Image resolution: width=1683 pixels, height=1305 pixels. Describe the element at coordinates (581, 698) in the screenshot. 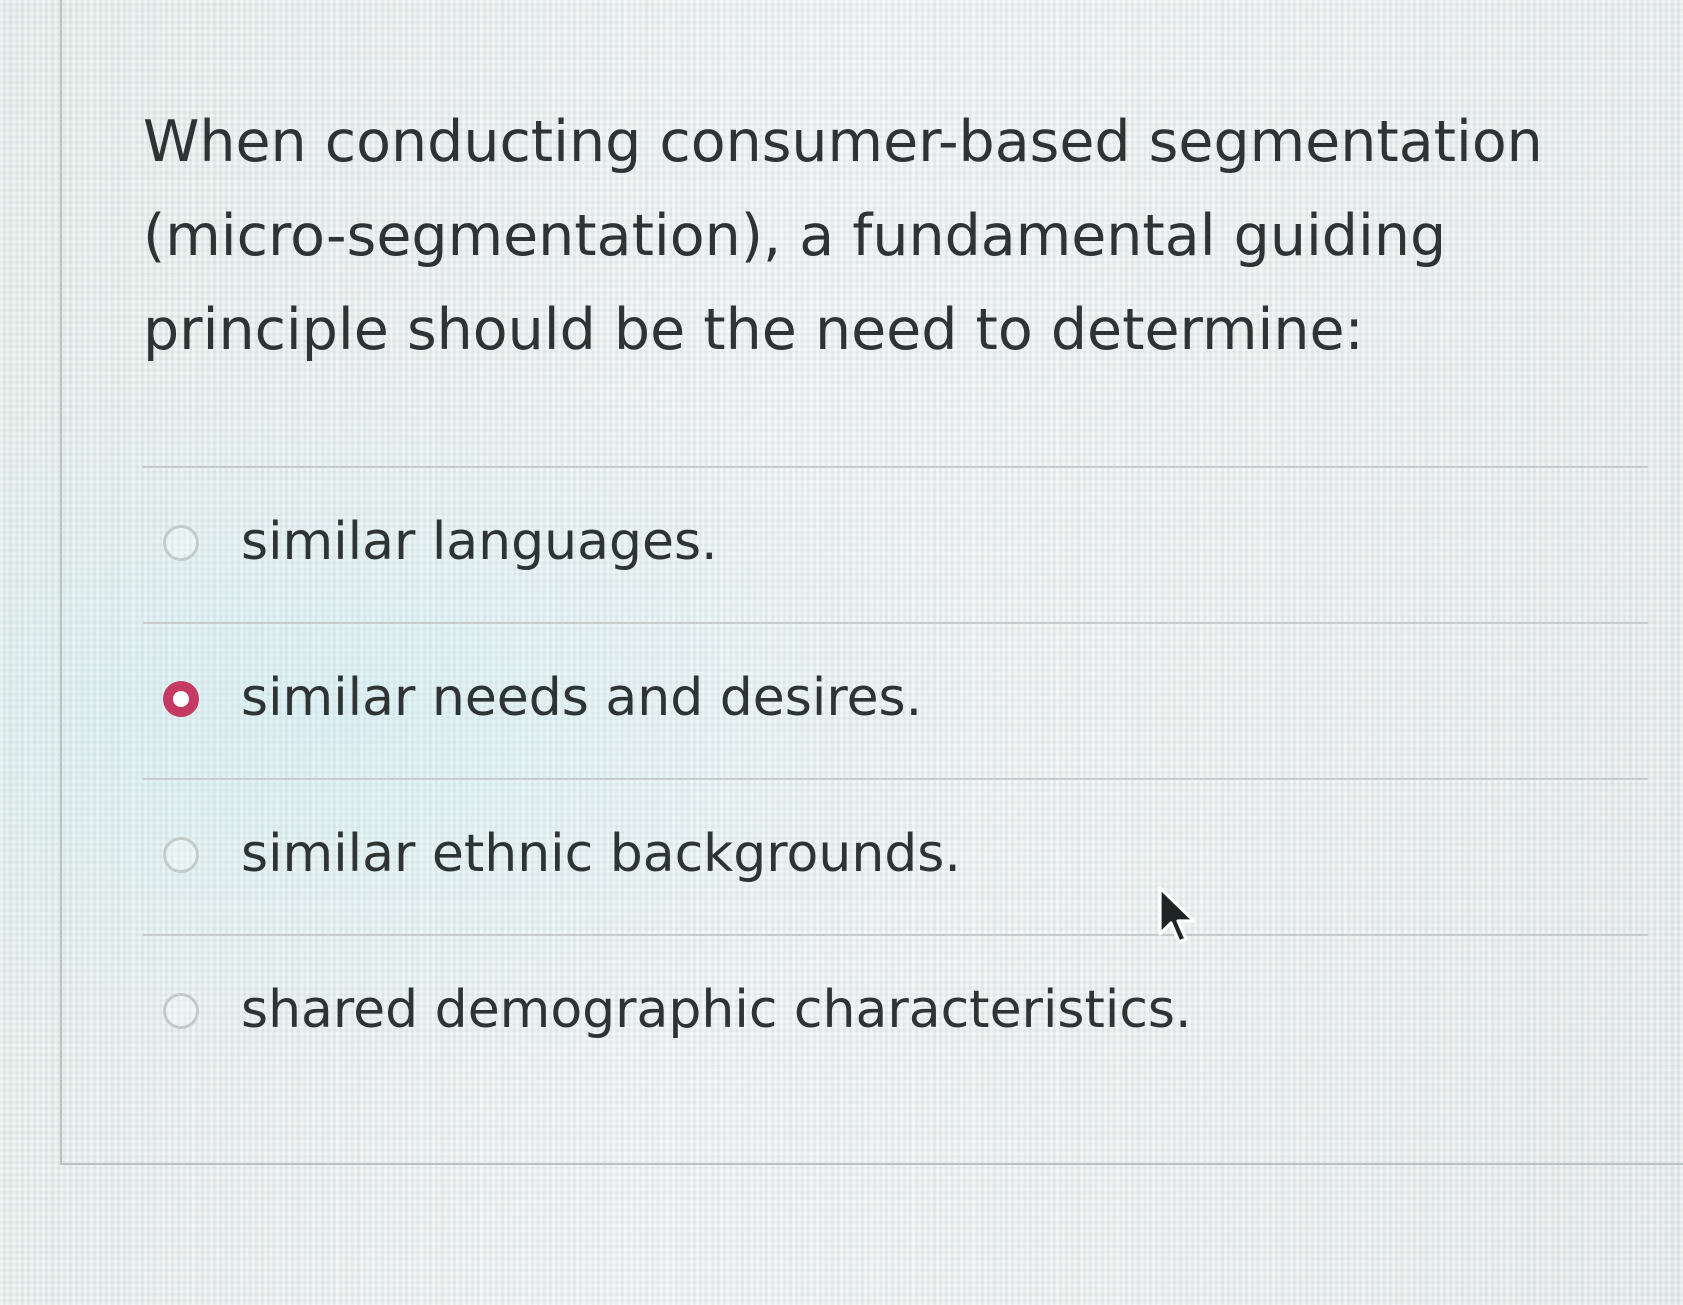

I see `answer-label: similar needs and desires.` at that location.